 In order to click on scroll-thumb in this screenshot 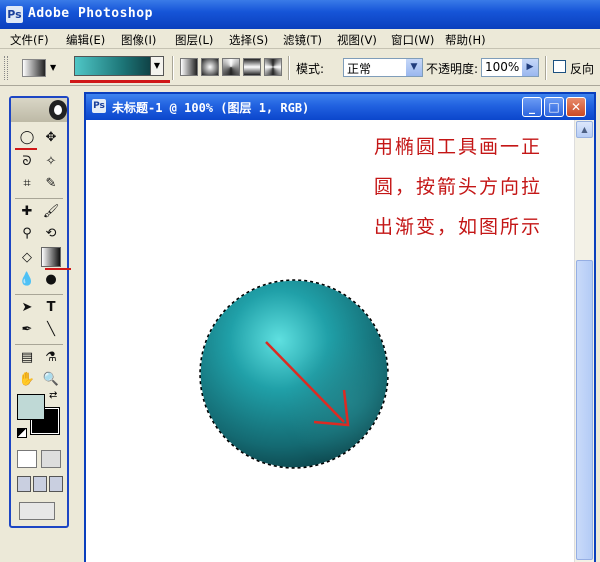, I will do `click(584, 410)`.